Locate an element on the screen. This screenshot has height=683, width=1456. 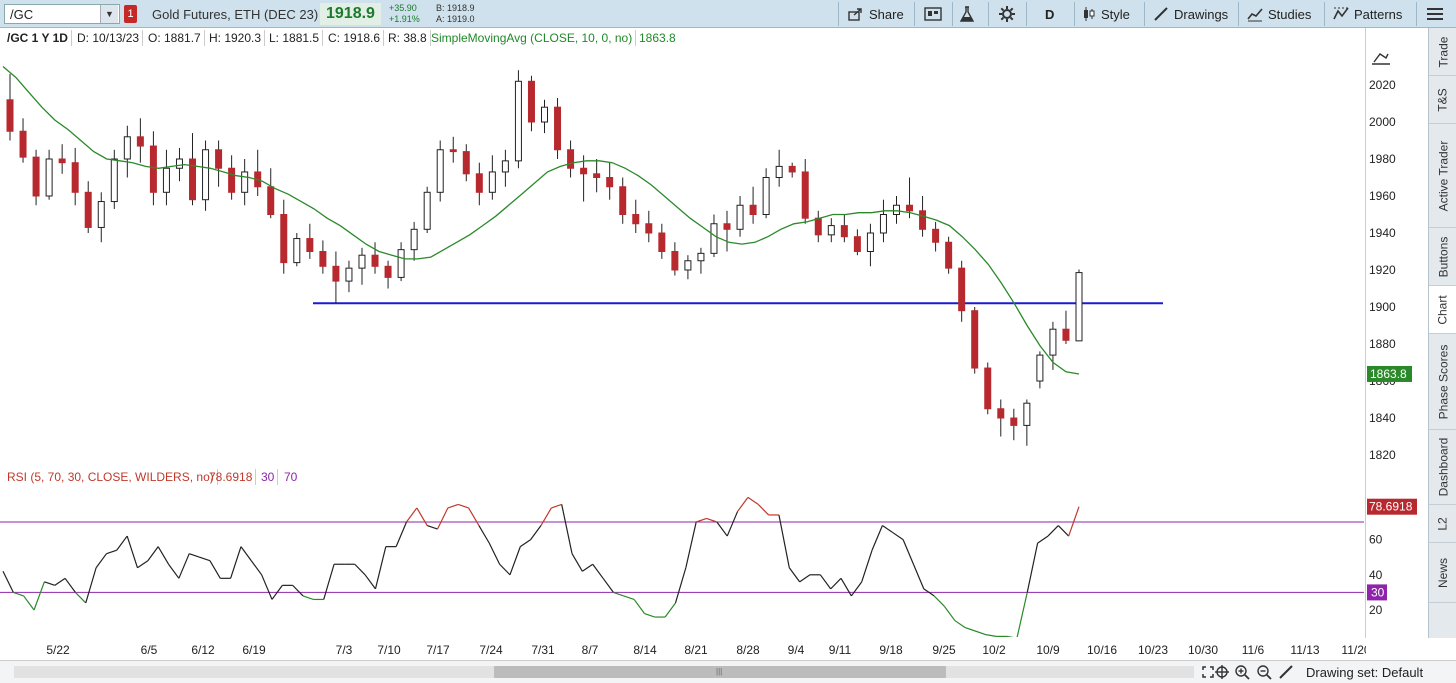
drawing-set-selector: Drawing set: Default is located at coordinates (1364, 672).